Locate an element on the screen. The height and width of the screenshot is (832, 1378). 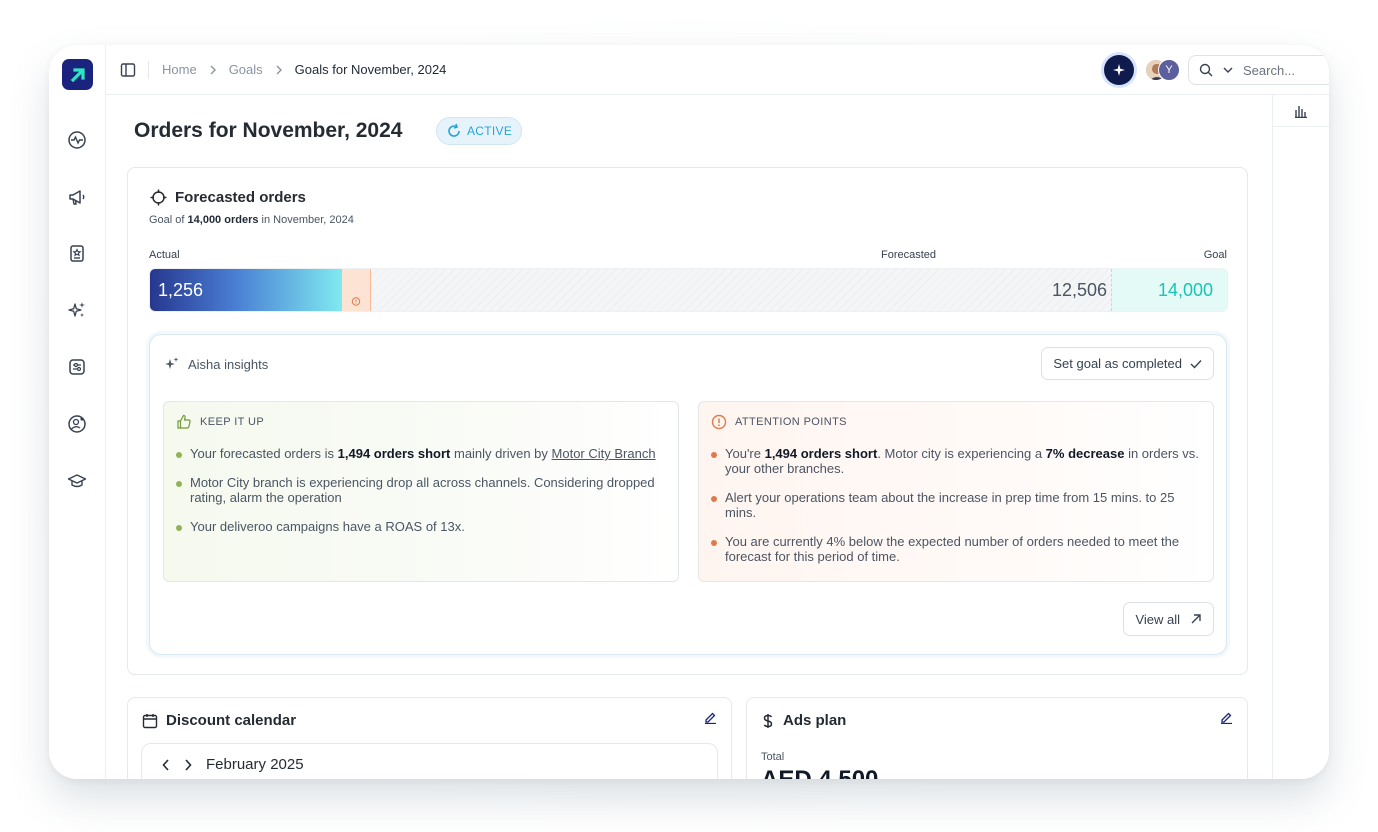
ai-assistant-button is located at coordinates (1119, 70).